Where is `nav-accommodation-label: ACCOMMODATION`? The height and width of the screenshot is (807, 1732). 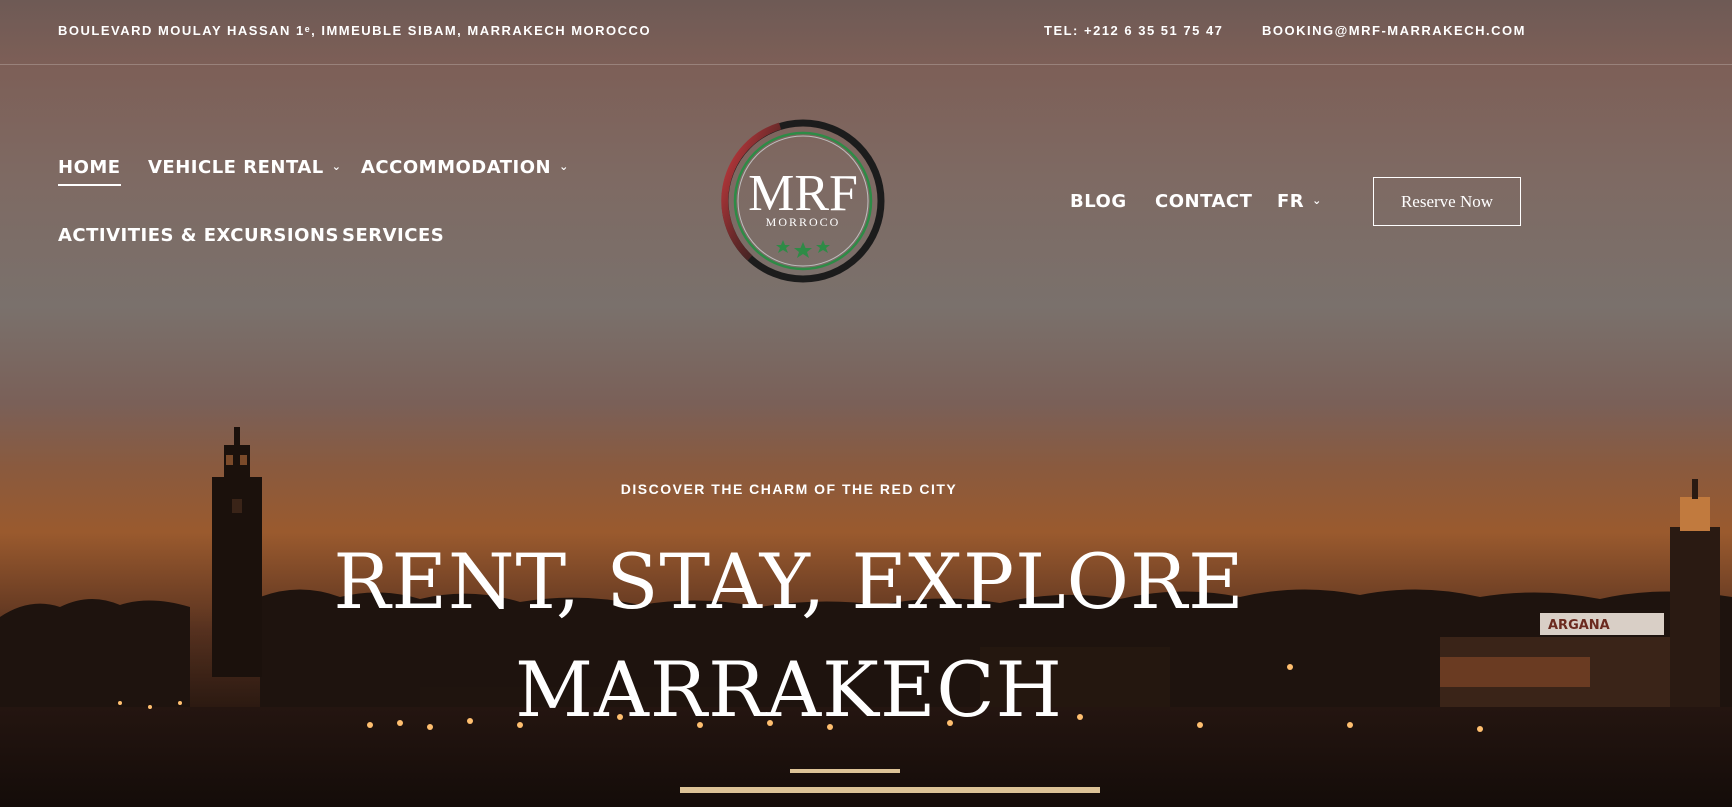
nav-accommodation-label: ACCOMMODATION is located at coordinates (456, 167).